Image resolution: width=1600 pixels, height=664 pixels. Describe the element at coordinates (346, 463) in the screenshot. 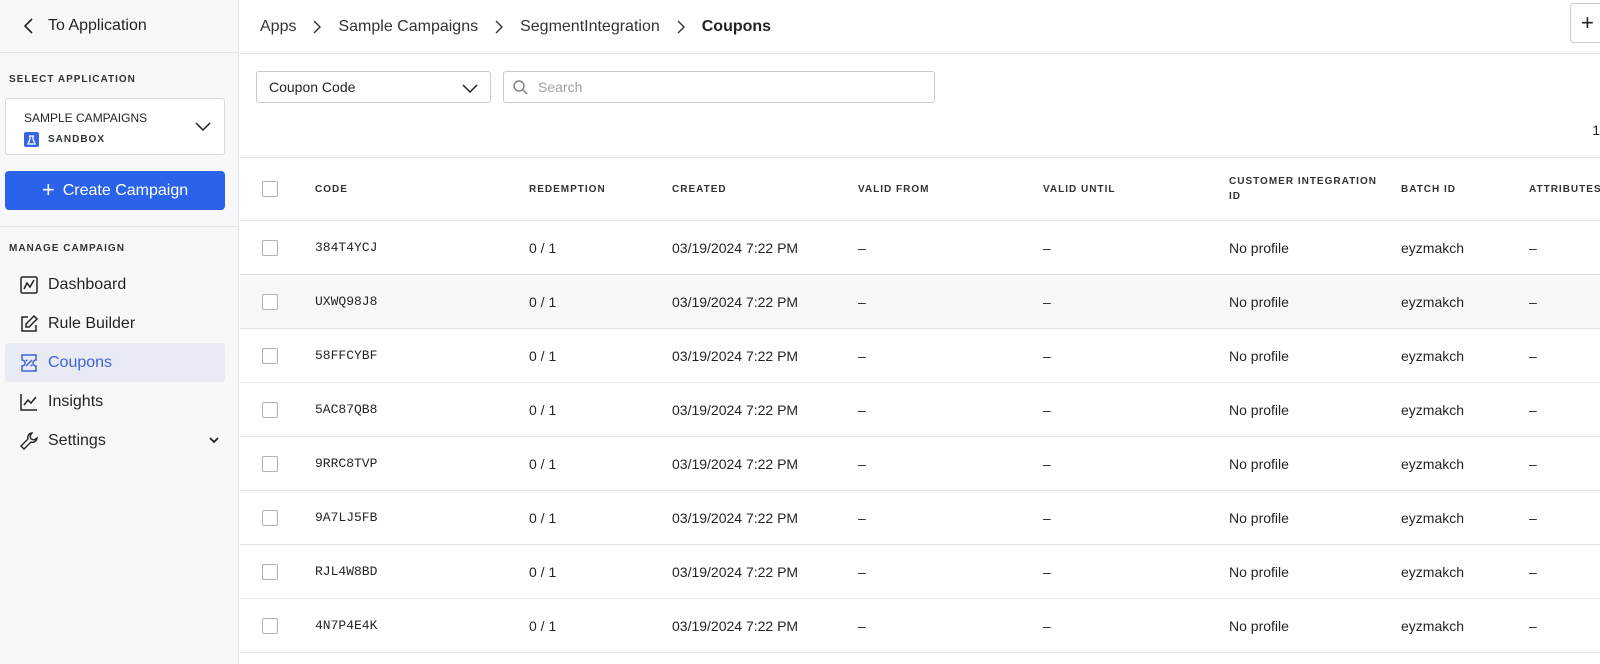

I see `coupon-code: 9RRC8TVP` at that location.